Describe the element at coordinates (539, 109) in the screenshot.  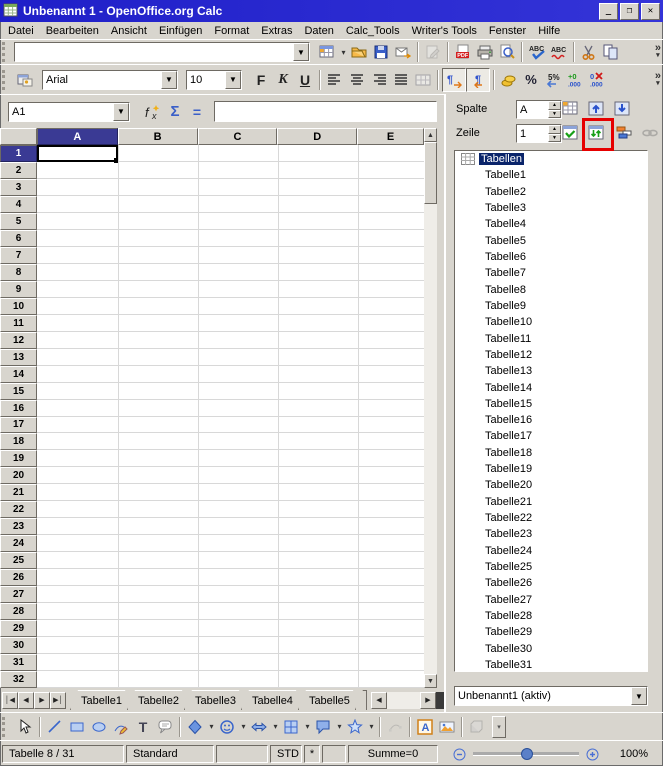
I see `column-spinner: A ▲ ▼` at that location.